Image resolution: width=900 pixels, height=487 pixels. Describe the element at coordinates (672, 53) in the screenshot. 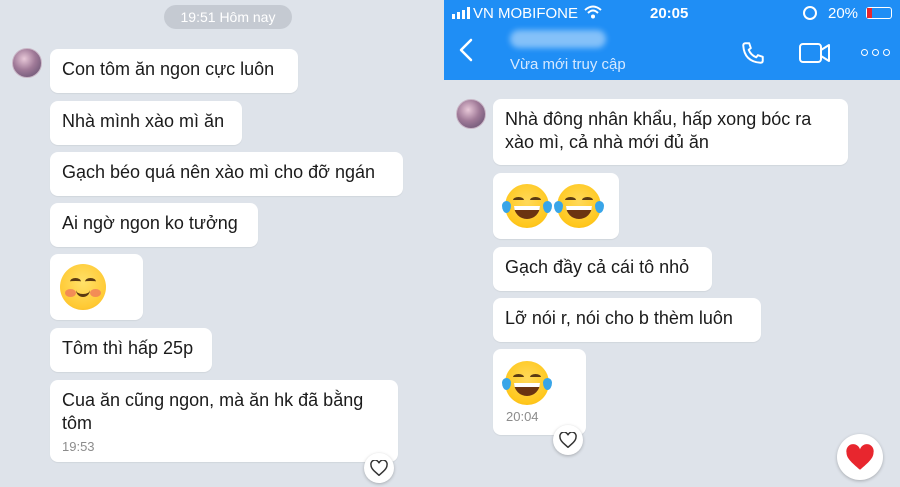

I see `chat-header: Vừa mới truy cập` at that location.